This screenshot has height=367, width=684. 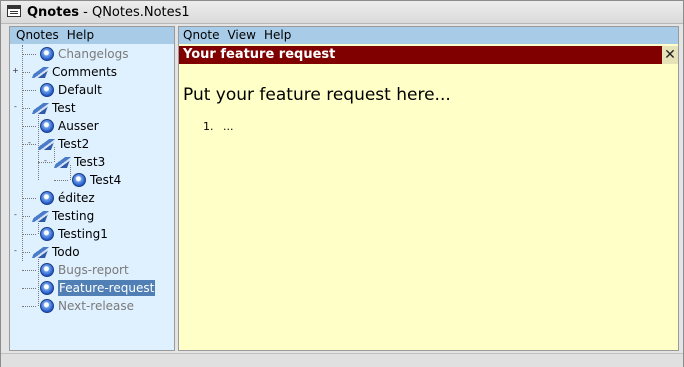 I want to click on menu-qnotes: Qnotes, so click(x=36, y=35).